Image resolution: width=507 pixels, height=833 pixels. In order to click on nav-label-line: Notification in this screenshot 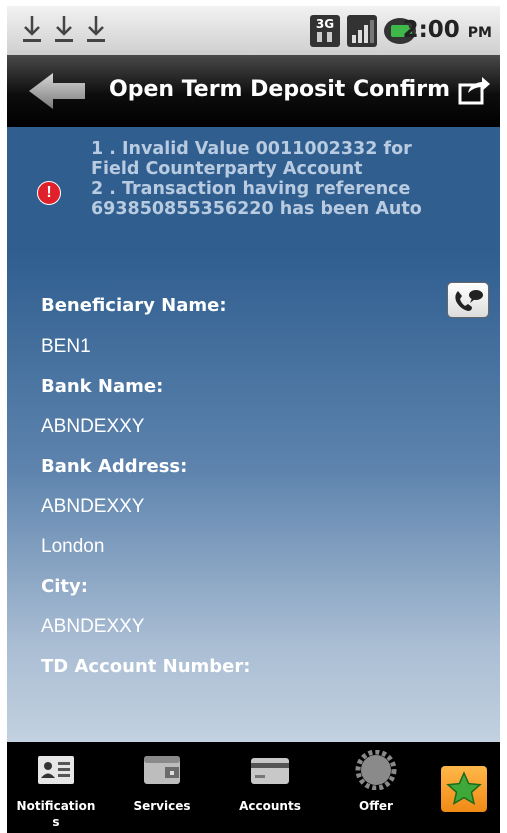, I will do `click(56, 806)`.